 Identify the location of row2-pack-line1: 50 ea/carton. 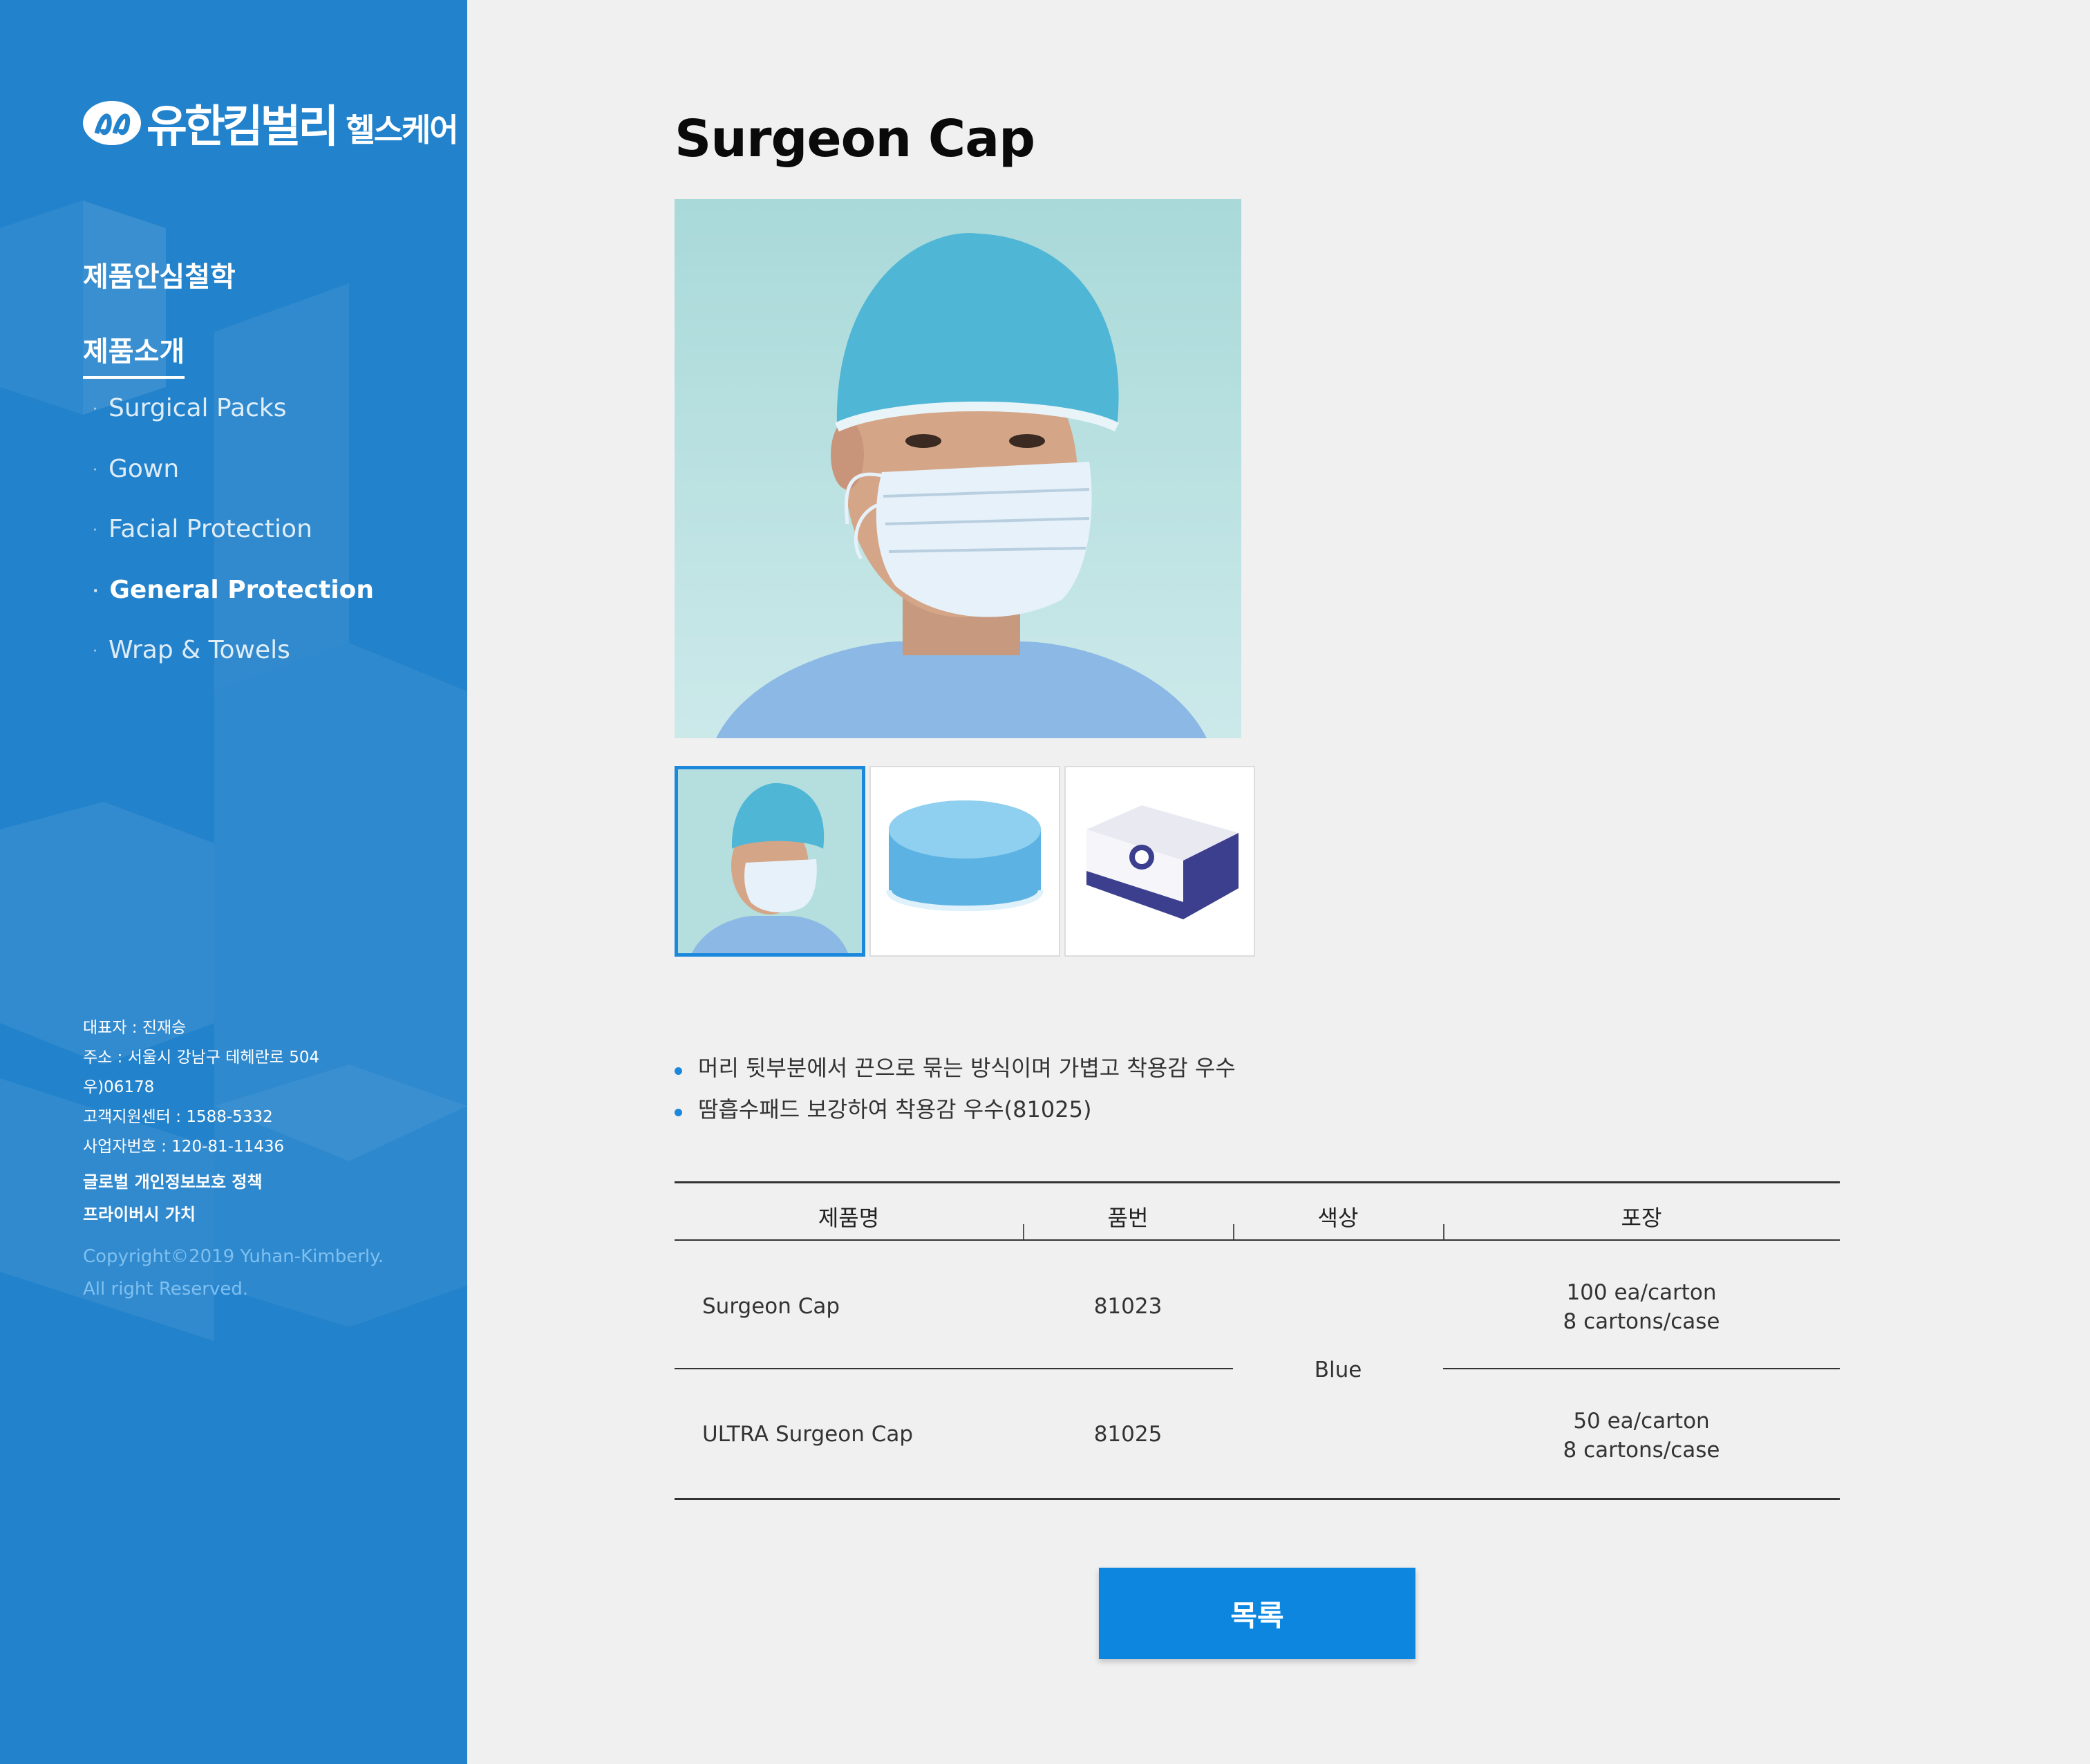
(1641, 1421).